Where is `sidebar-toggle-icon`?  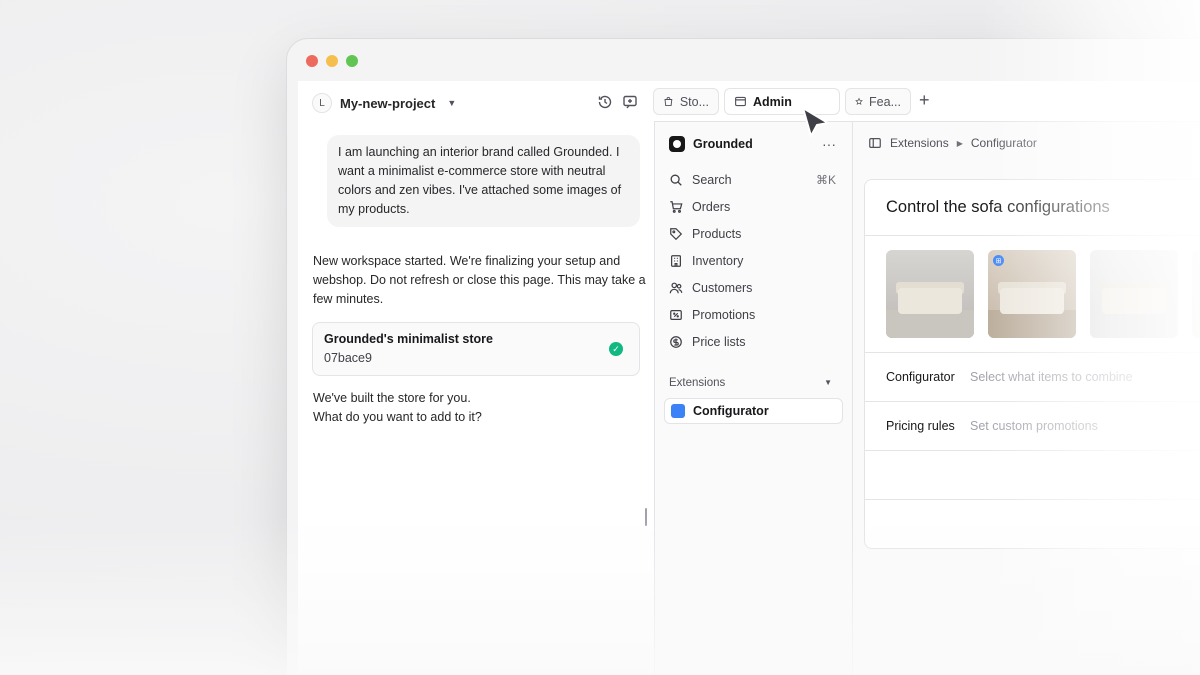
sidebar-toggle-icon is located at coordinates (875, 143).